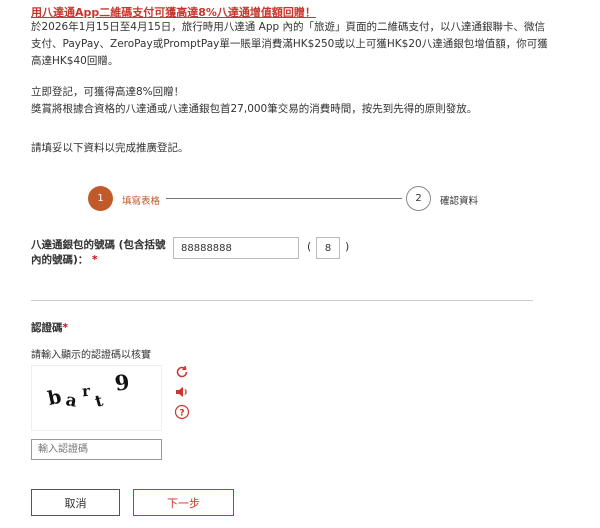  I want to click on refresh-icon, so click(182, 372).